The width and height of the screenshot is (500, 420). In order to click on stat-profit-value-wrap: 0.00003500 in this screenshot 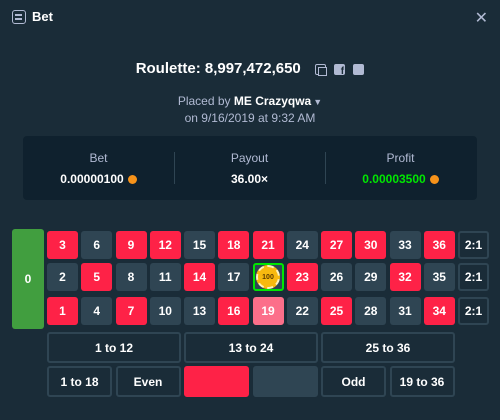, I will do `click(400, 179)`.